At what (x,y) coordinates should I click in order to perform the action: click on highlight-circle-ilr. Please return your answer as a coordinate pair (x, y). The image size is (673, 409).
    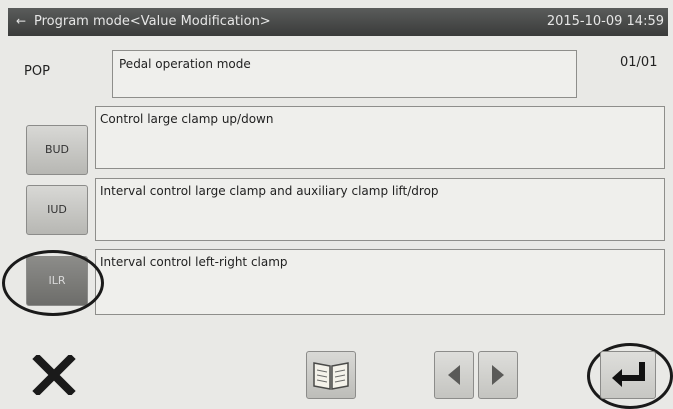
    Looking at the image, I should click on (53, 283).